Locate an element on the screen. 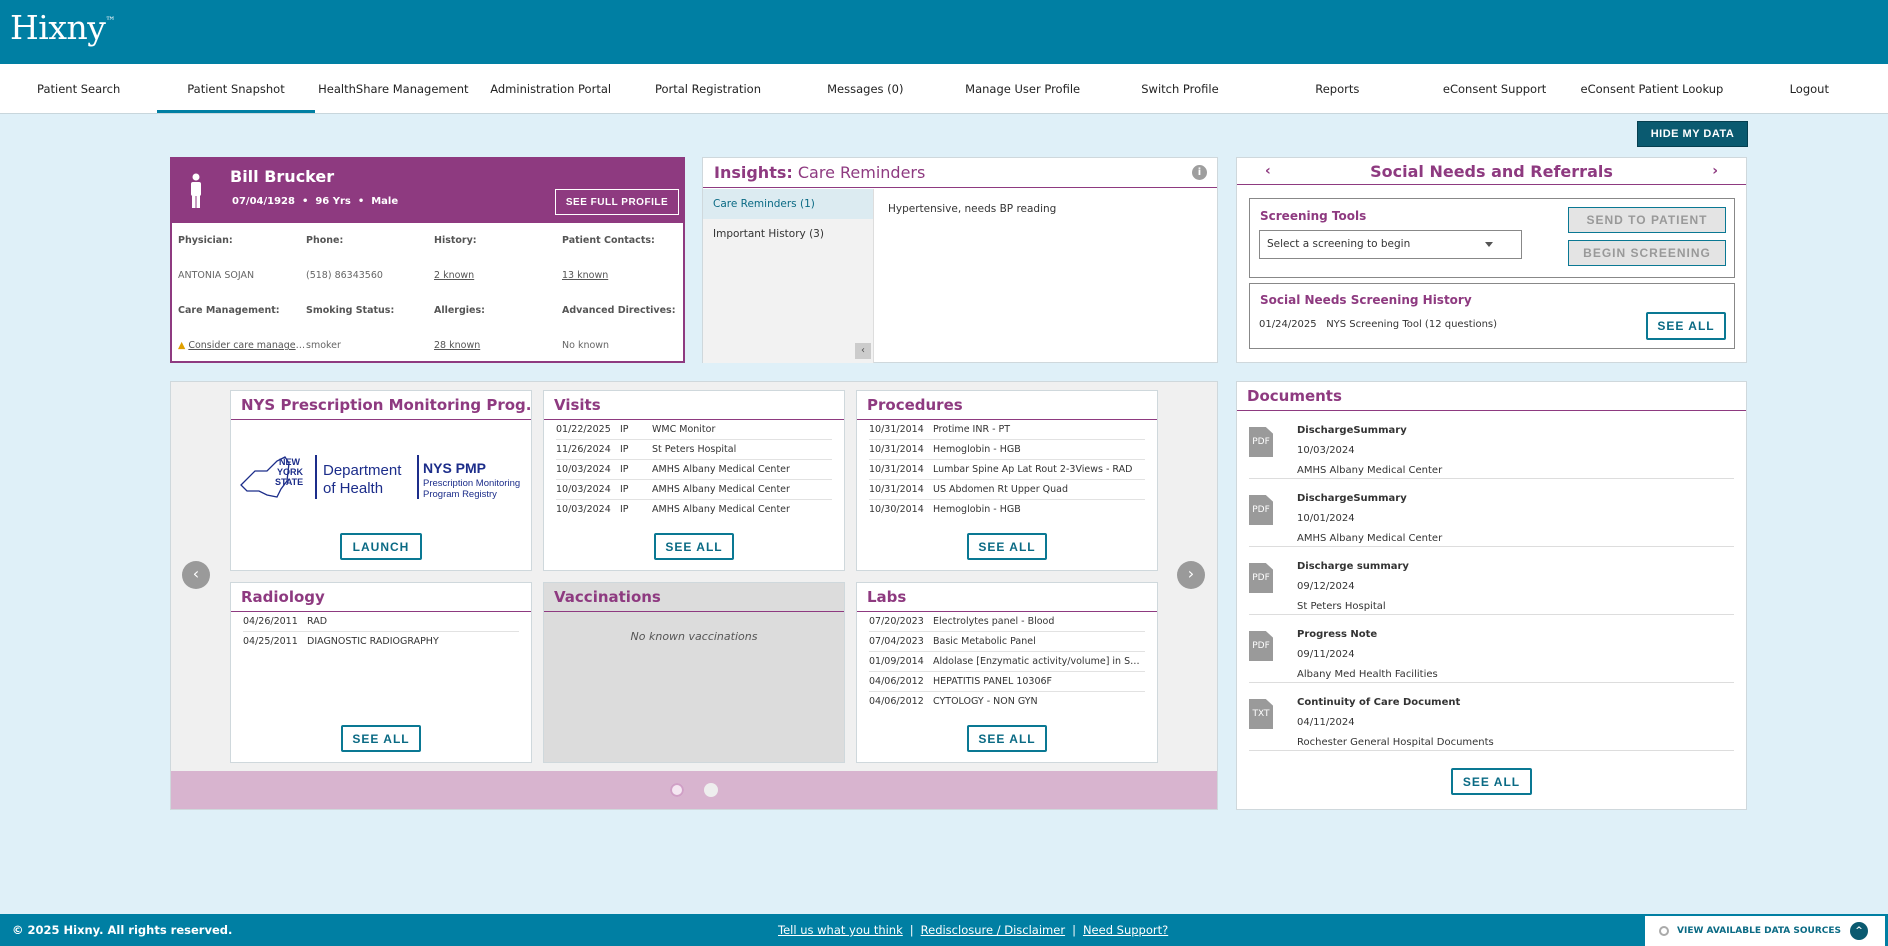 Image resolution: width=1888 pixels, height=946 pixels. table-row: 11/26/2024 IP St Peters Hospital is located at coordinates (694, 450).